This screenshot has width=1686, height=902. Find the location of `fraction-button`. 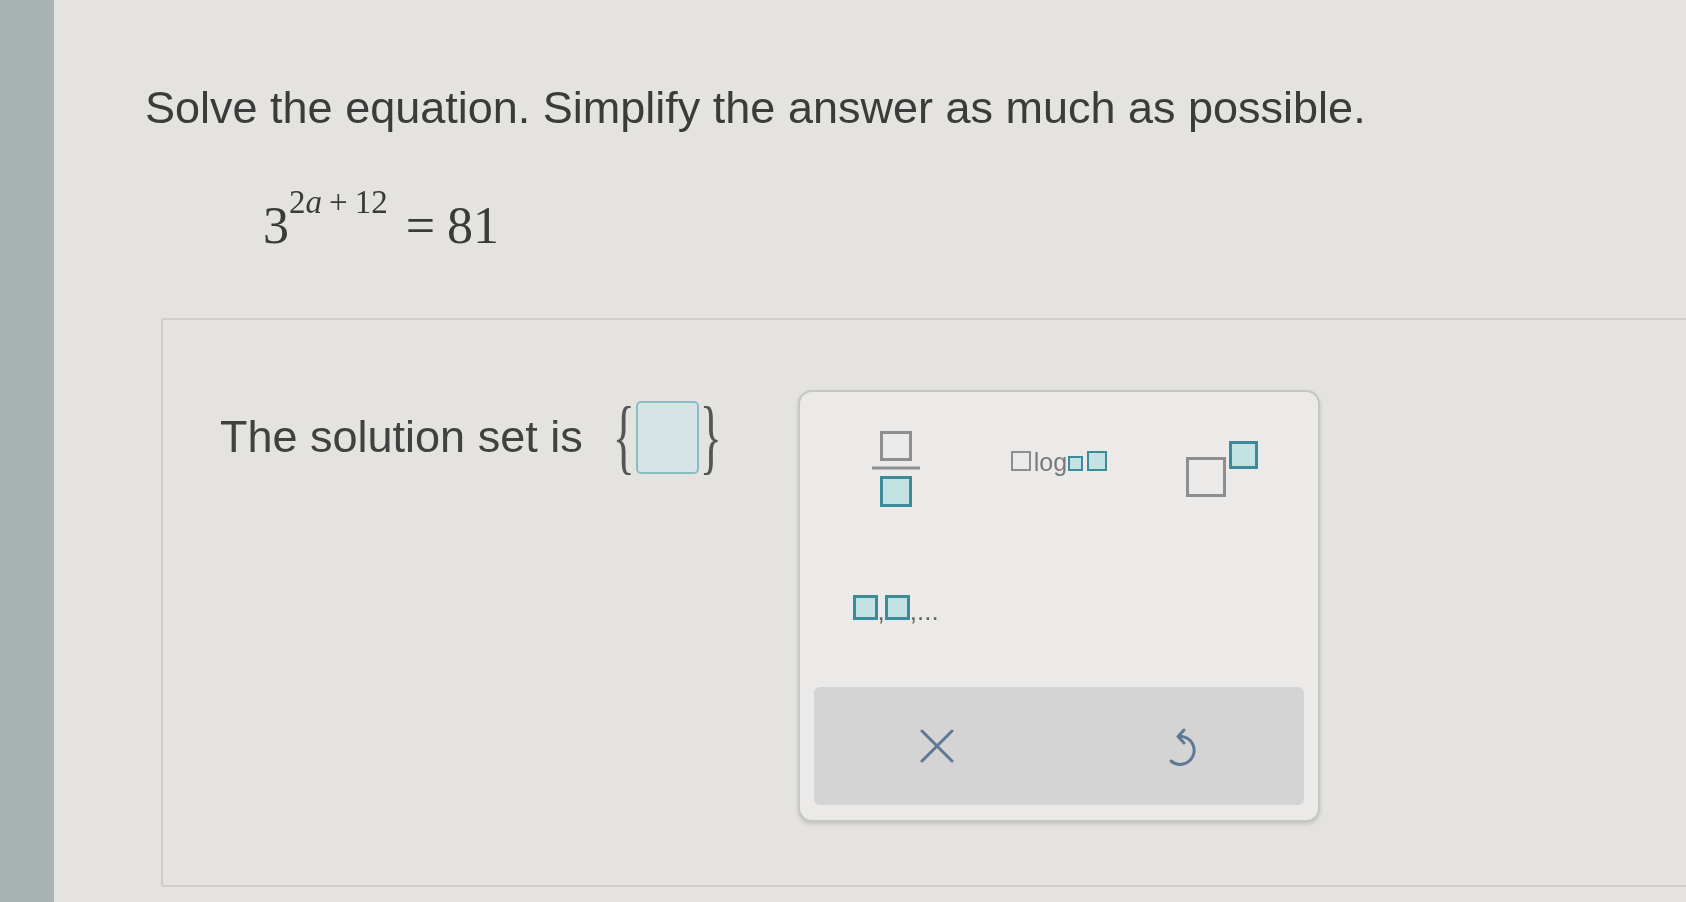

fraction-button is located at coordinates (895, 469).